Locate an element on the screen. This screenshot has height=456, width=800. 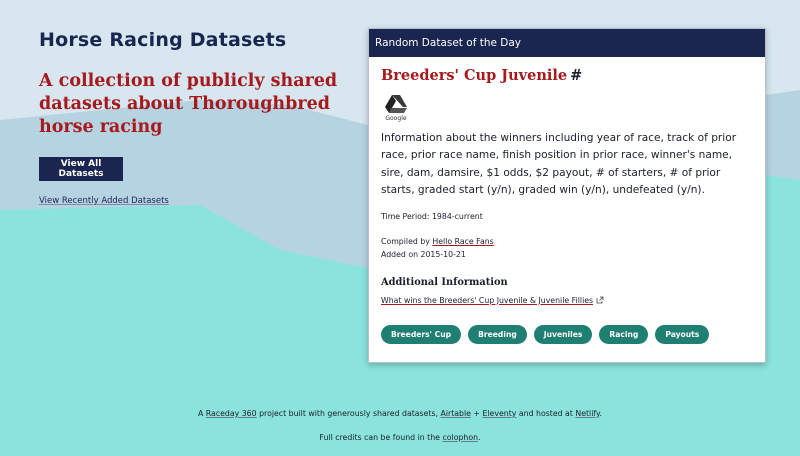
source-label: Google is located at coordinates (396, 118).